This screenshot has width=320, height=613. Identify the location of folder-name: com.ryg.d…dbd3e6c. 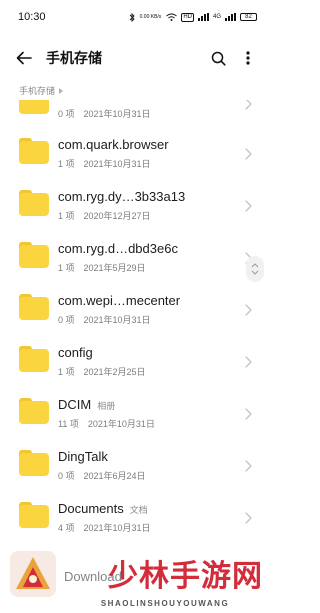
(121, 248).